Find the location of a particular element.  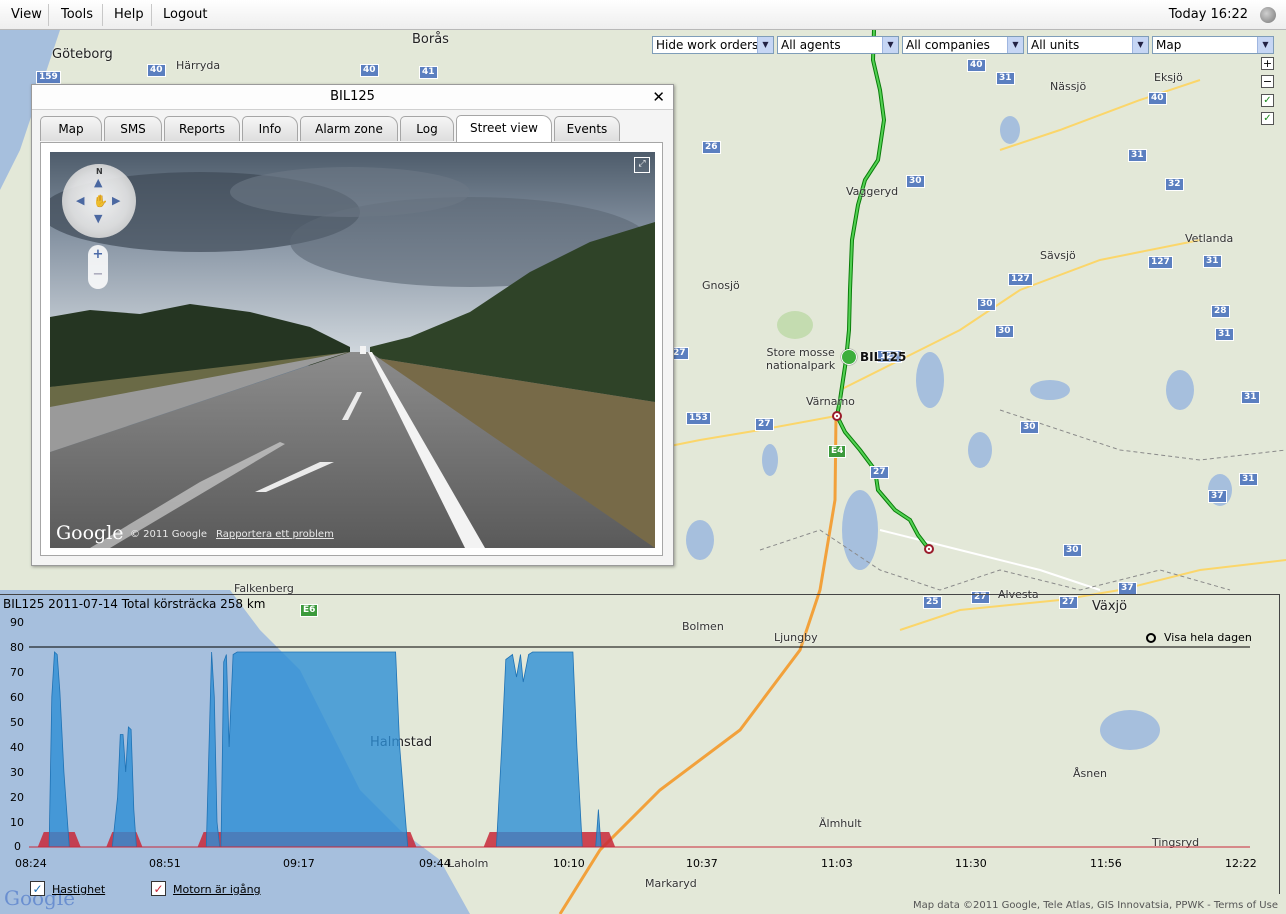

agents-select: All agents ▼ is located at coordinates (838, 45).